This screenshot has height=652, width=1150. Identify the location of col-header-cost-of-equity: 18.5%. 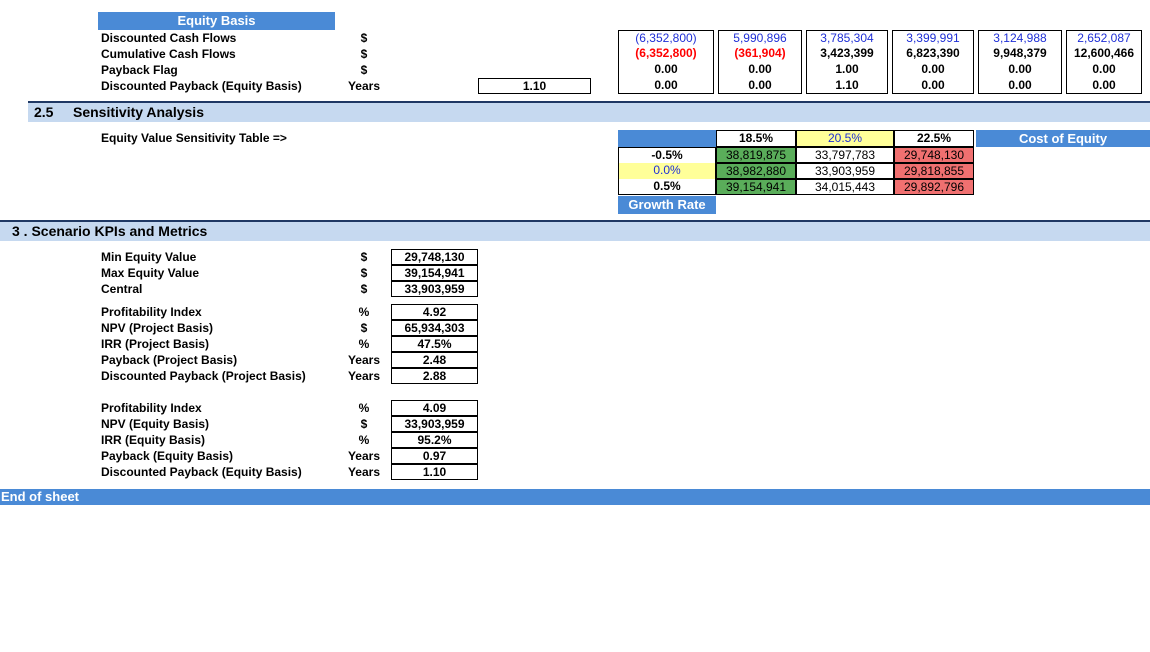
(756, 138).